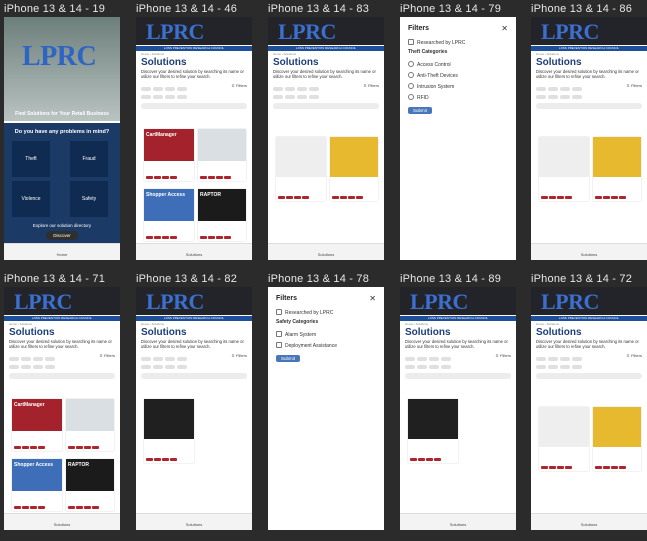  What do you see at coordinates (372, 298) in the screenshot?
I see `close-icon: ✕` at bounding box center [372, 298].